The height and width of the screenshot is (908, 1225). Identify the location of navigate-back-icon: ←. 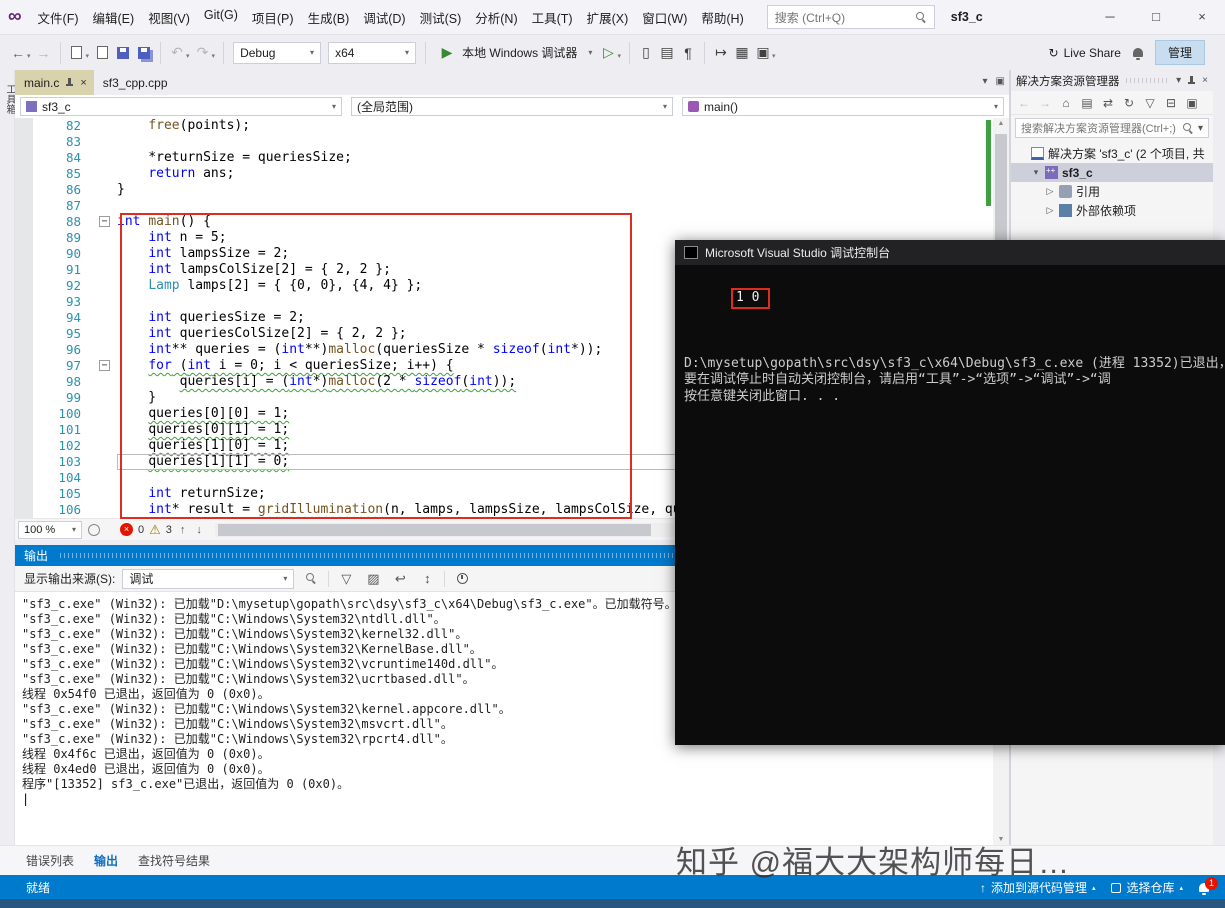
(18, 53).